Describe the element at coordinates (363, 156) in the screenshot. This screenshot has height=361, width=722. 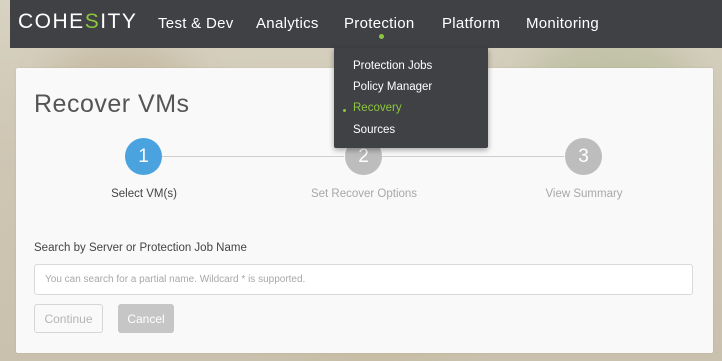
I see `step-2-number: 2` at that location.